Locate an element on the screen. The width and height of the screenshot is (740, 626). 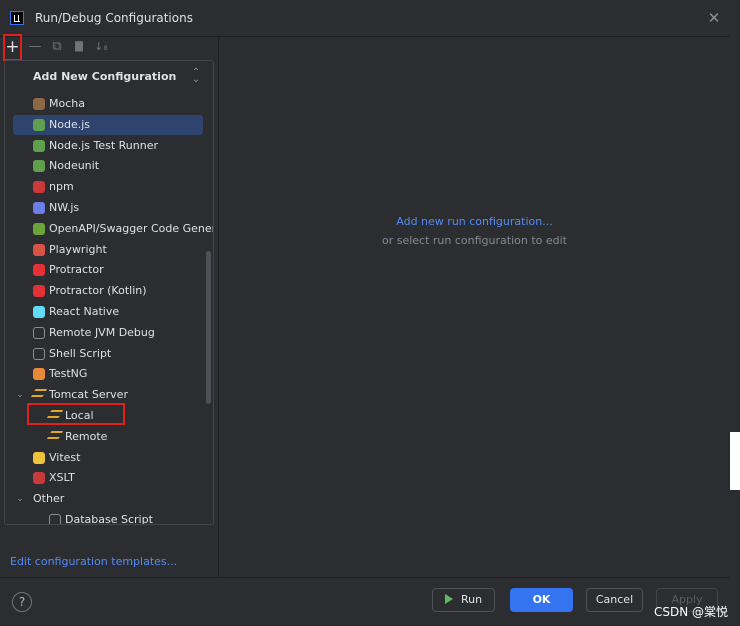
config-item-label: Mocha is located at coordinates (67, 103).